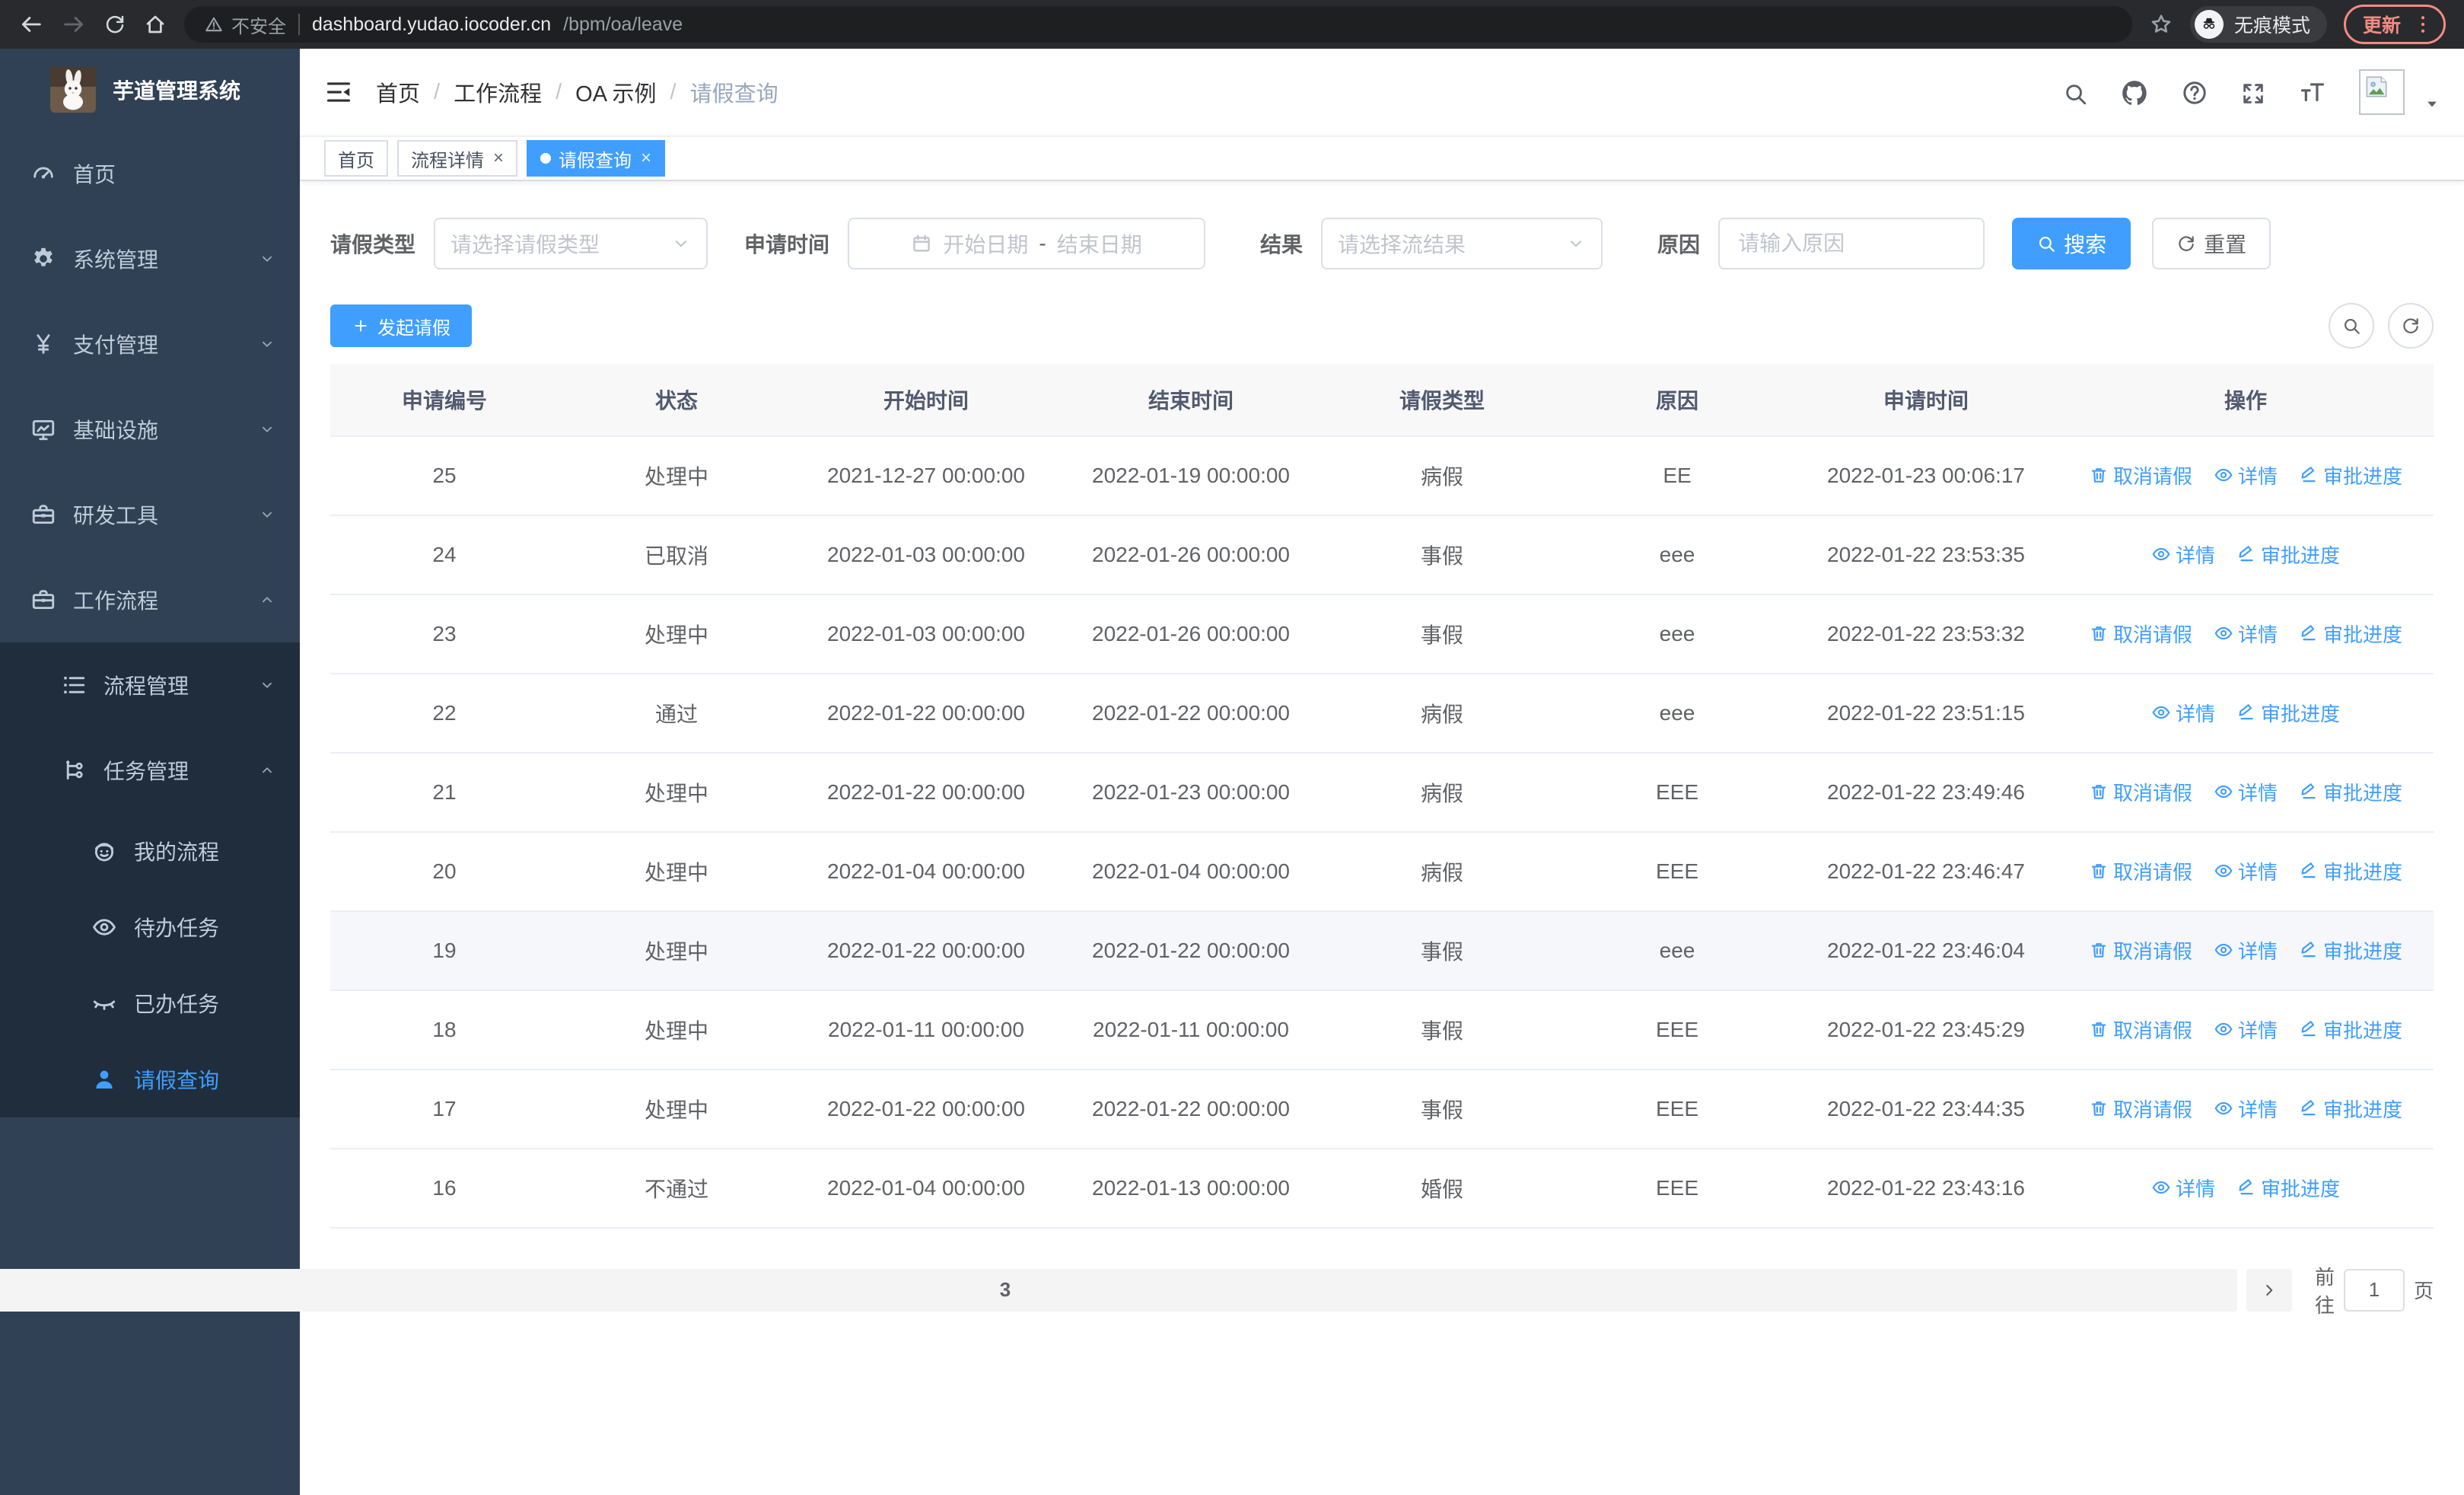 The height and width of the screenshot is (1495, 2464). I want to click on tag-home: 首页, so click(356, 158).